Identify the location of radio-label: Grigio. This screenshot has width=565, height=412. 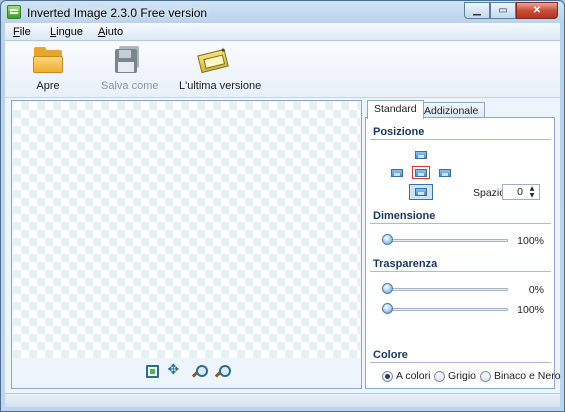
(462, 376).